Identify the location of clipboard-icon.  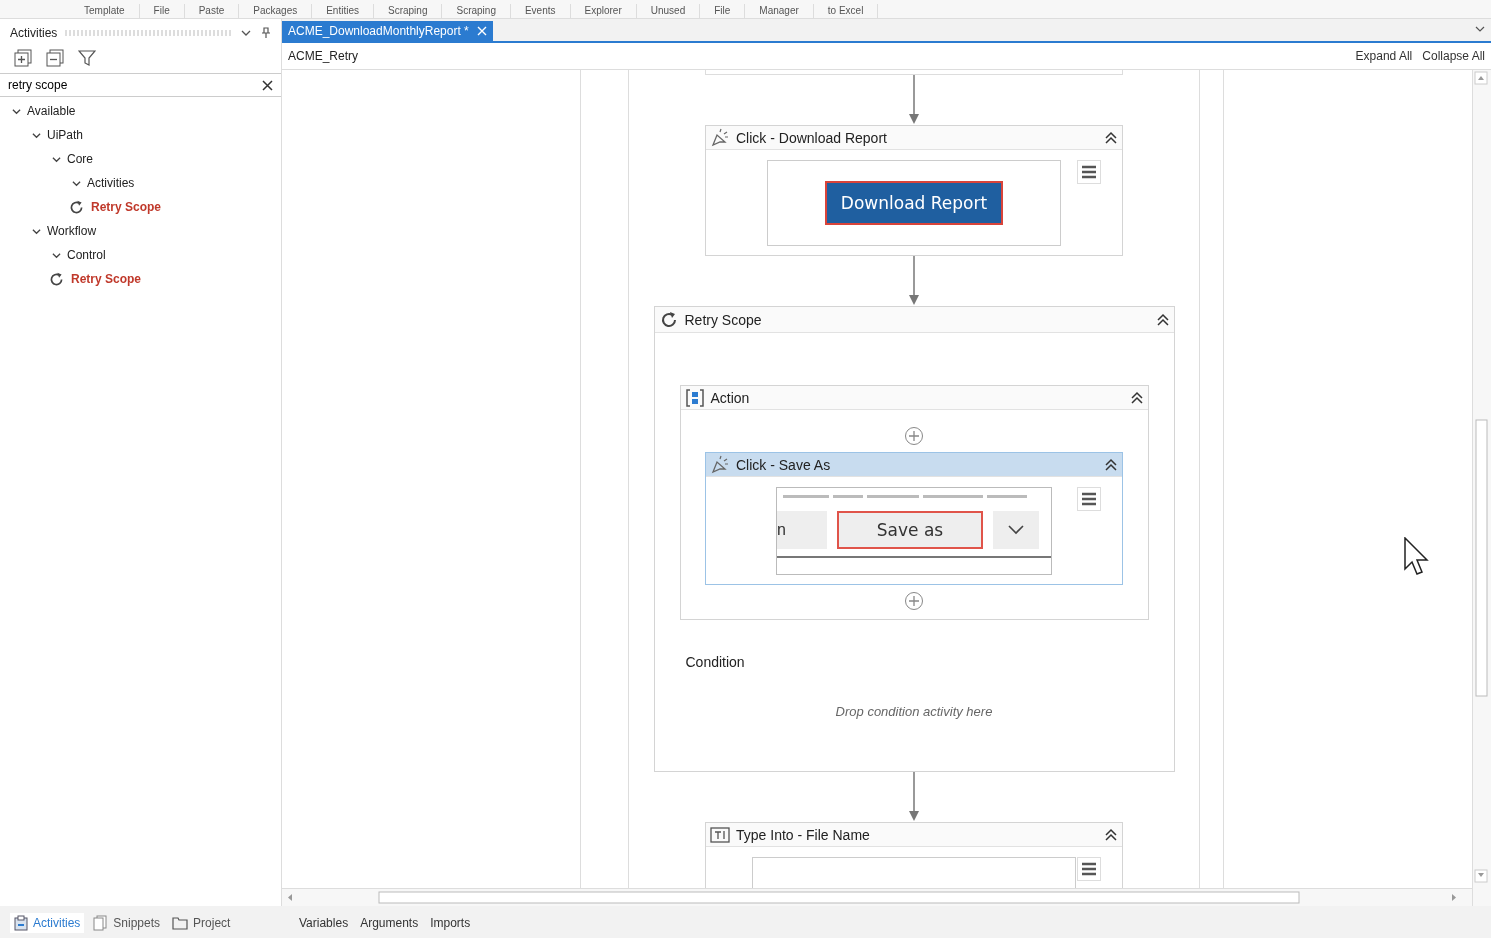
(21, 922).